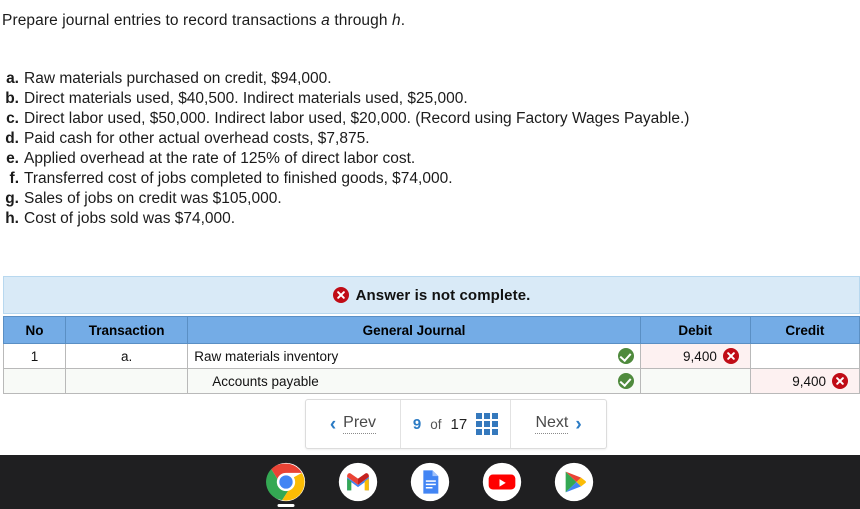 This screenshot has width=860, height=509. I want to click on page-indicator: 9 of 17, so click(456, 424).